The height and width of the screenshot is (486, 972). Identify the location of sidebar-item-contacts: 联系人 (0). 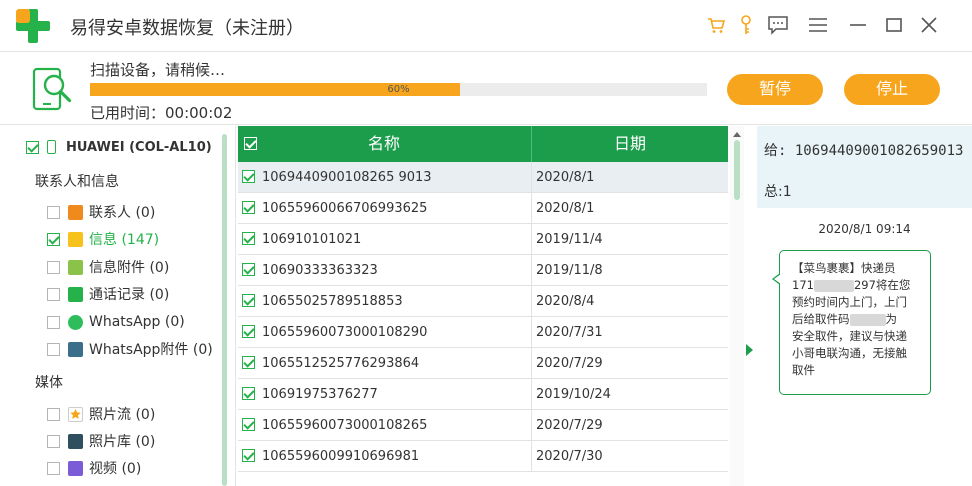
(101, 212).